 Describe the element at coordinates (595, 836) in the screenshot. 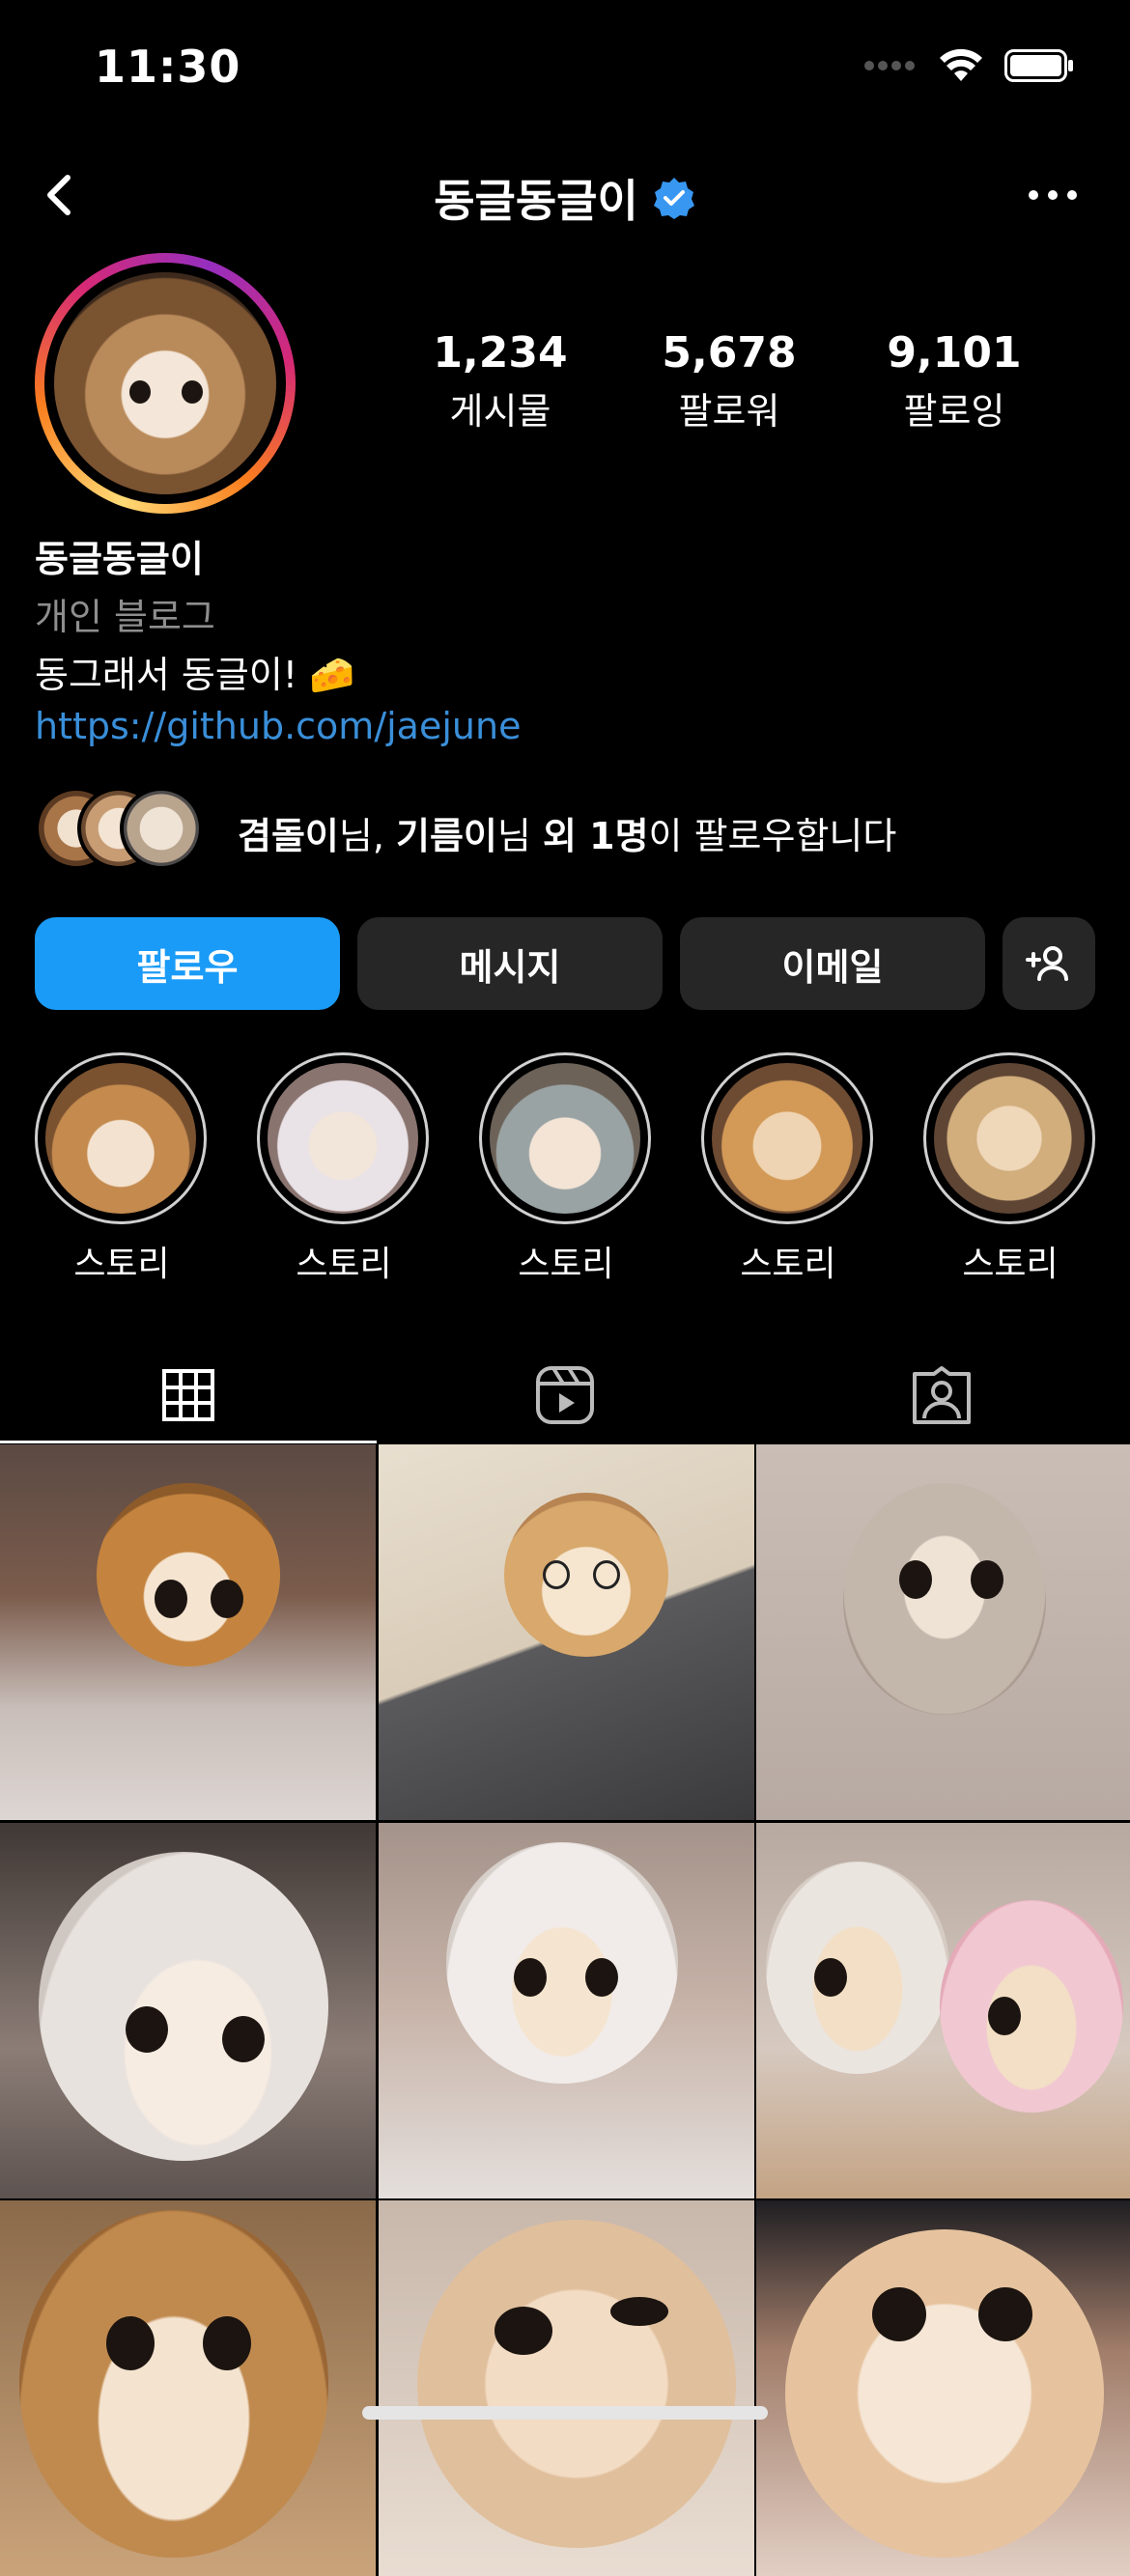

I see `follower-others: 외 1명` at that location.